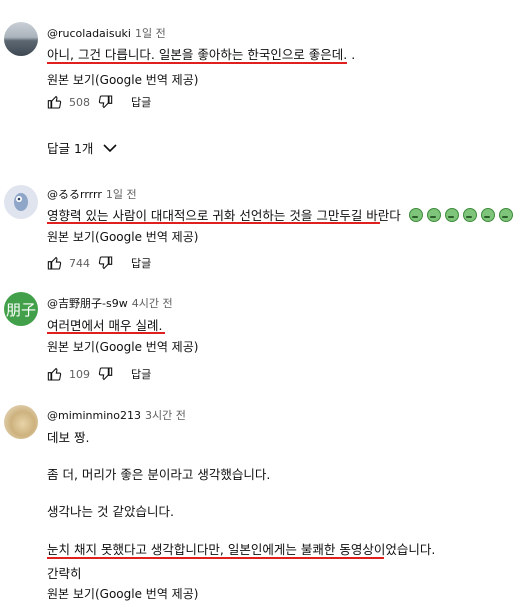 The image size is (531, 609). What do you see at coordinates (241, 549) in the screenshot?
I see `comment-text-line: 눈치 채지 못했다고 생각합니다만, 일본인에게는 불쾌한 동영상이었습니다.` at bounding box center [241, 549].